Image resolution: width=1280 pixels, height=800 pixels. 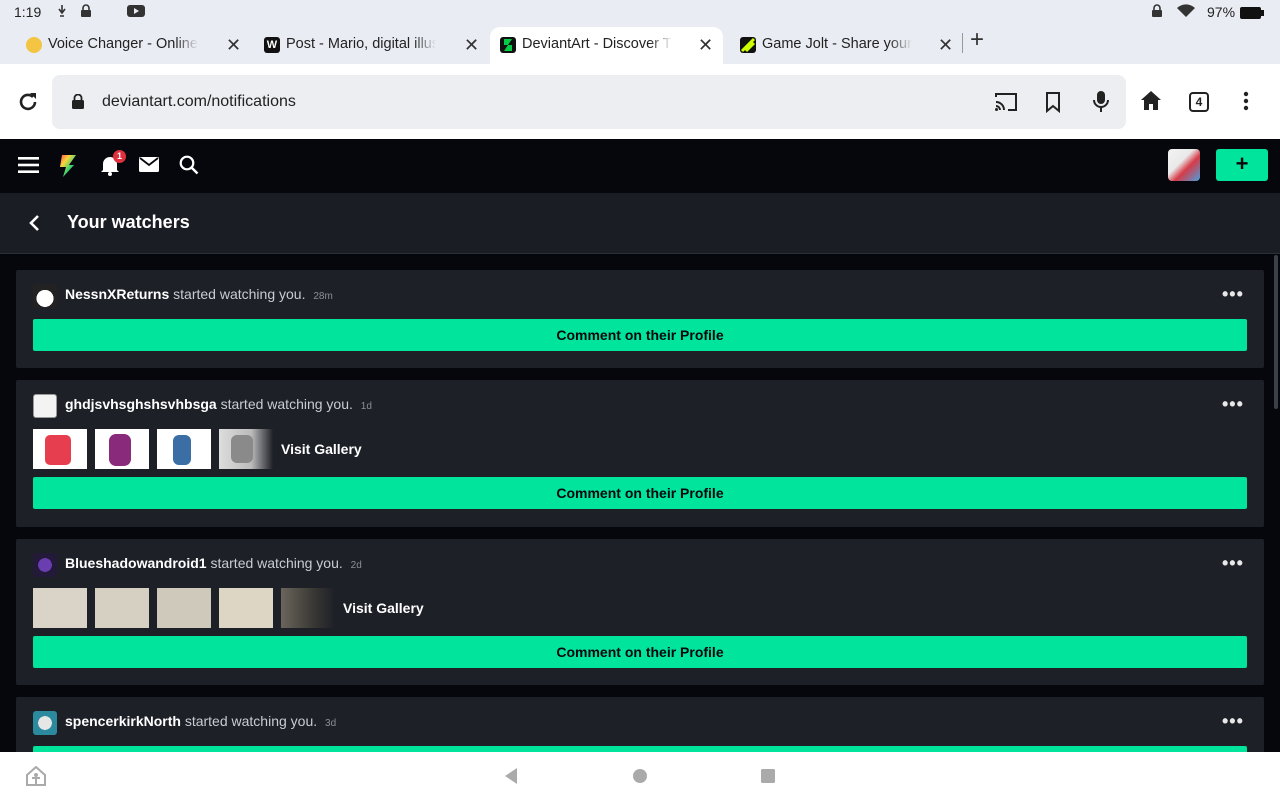 What do you see at coordinates (62, 12) in the screenshot?
I see `sound-icon` at bounding box center [62, 12].